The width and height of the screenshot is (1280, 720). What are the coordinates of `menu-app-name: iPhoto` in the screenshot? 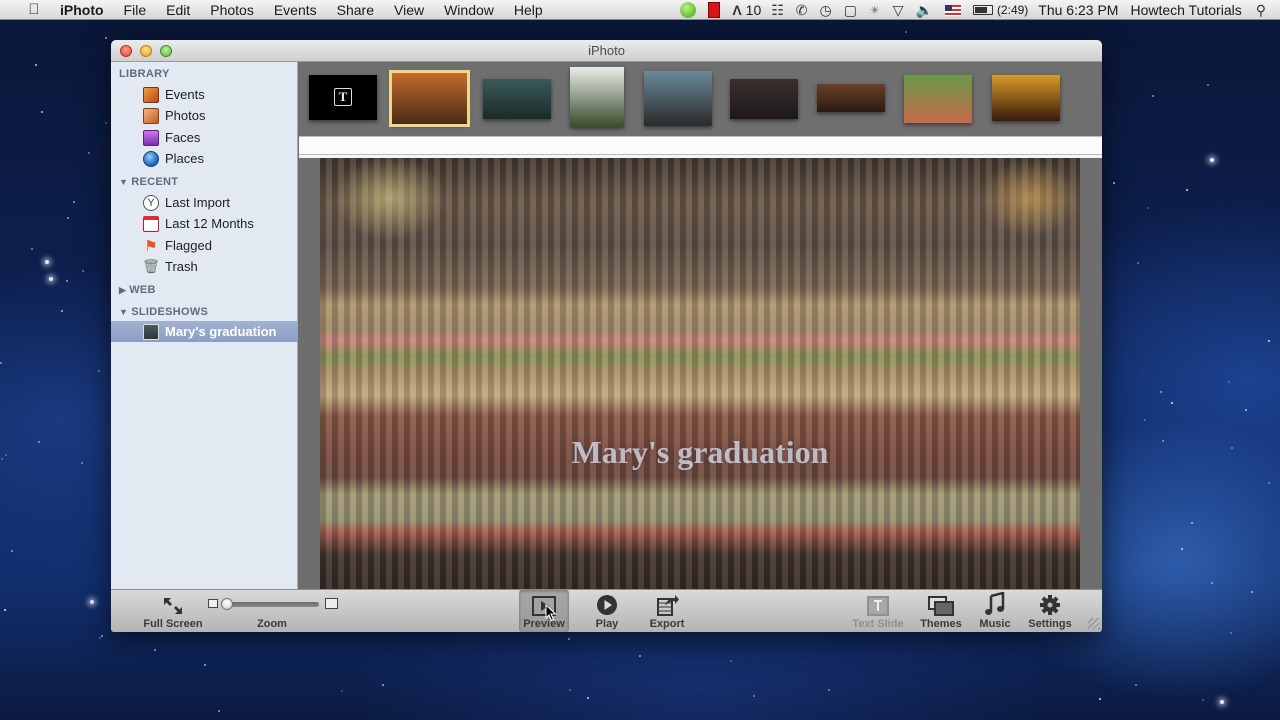 It's located at (82, 10).